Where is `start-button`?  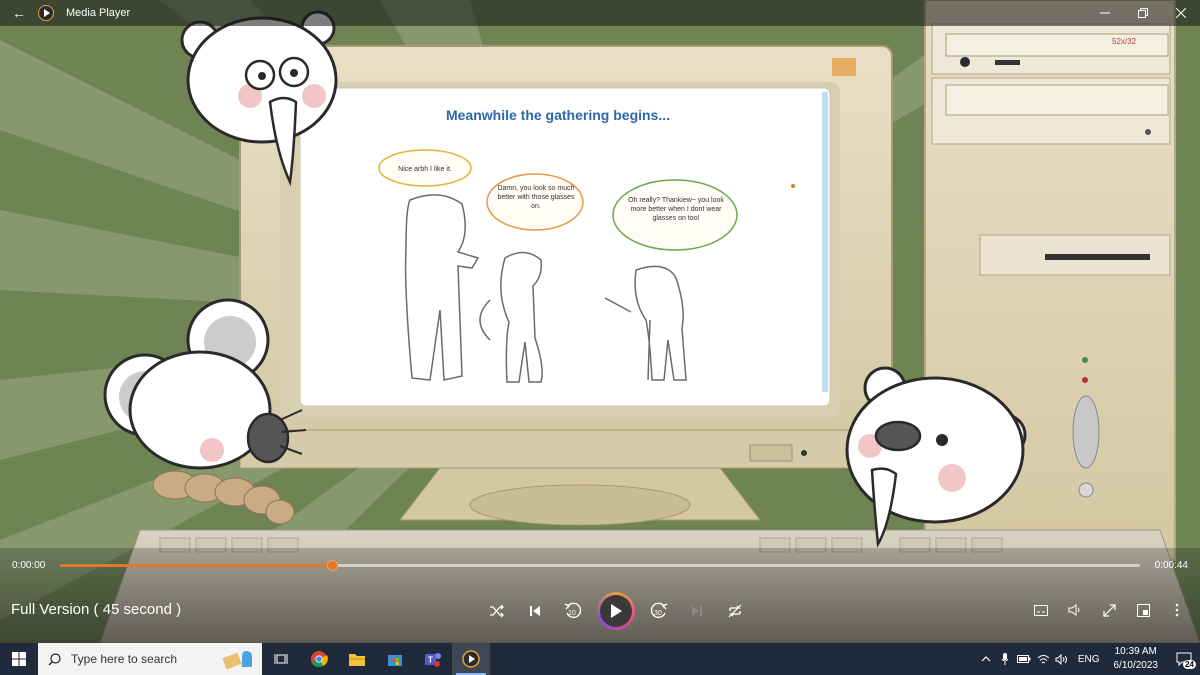 start-button is located at coordinates (19, 659).